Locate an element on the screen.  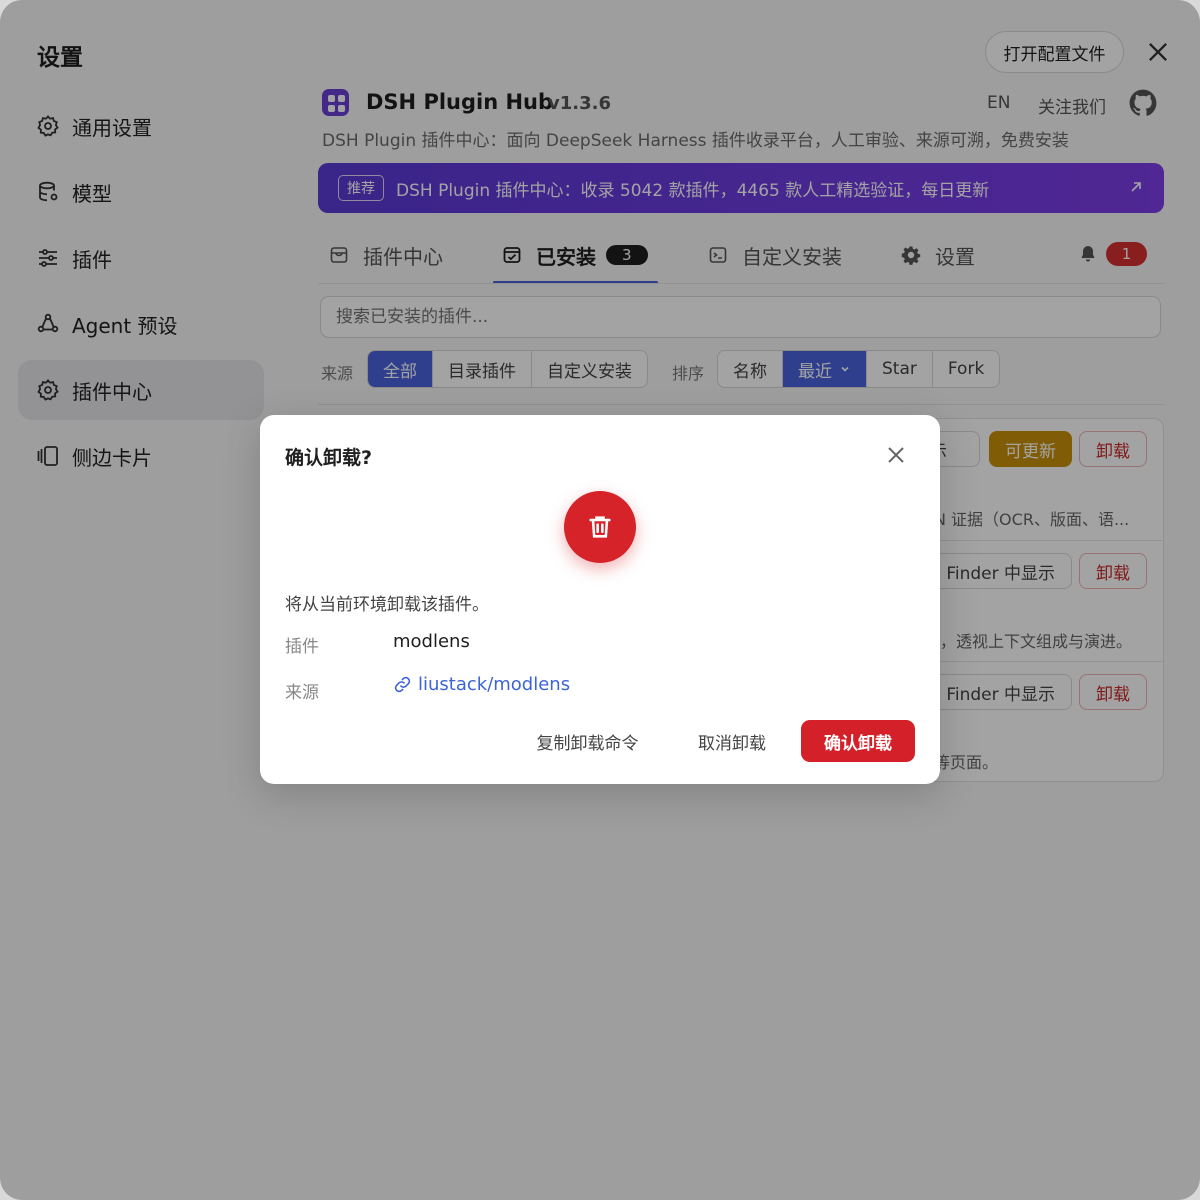
trash-badge is located at coordinates (600, 527).